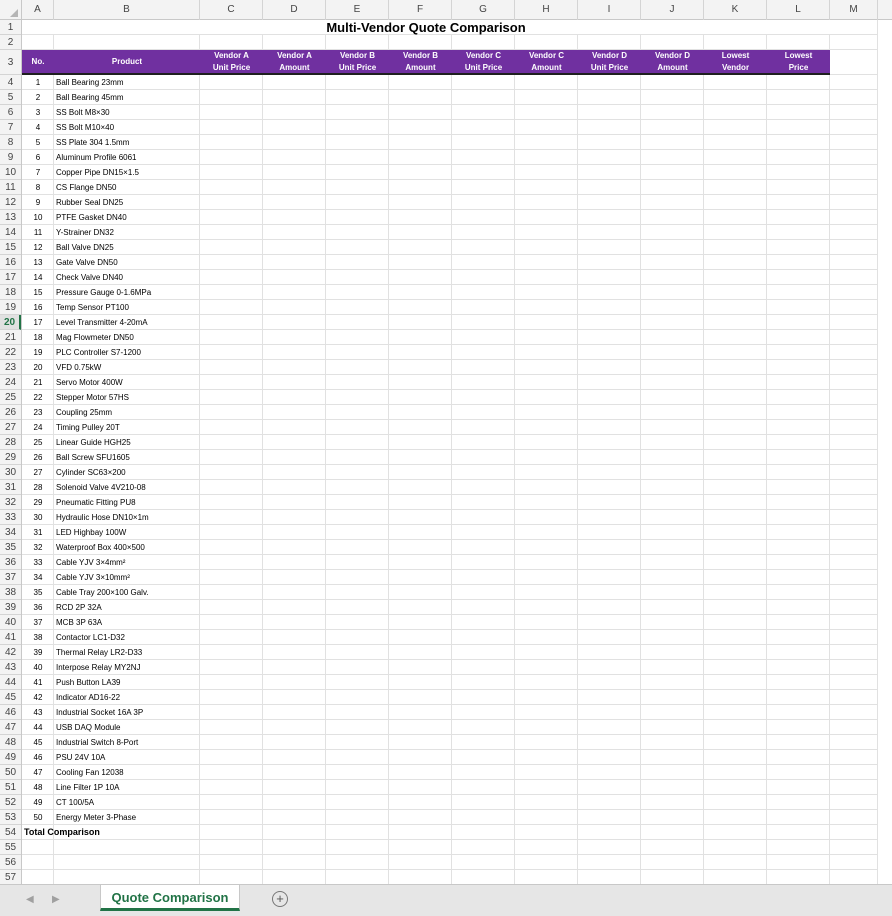 The width and height of the screenshot is (892, 916). What do you see at coordinates (127, 322) in the screenshot?
I see `product-cell: Level Transmitter 4-20mA` at bounding box center [127, 322].